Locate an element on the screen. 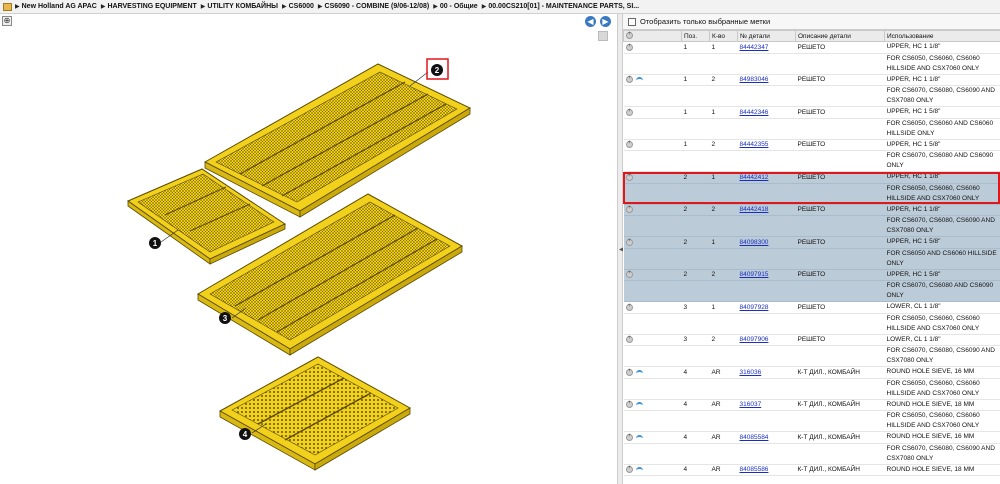 The height and width of the screenshot is (484, 1000). part-number-cell is located at coordinates (766, 389).